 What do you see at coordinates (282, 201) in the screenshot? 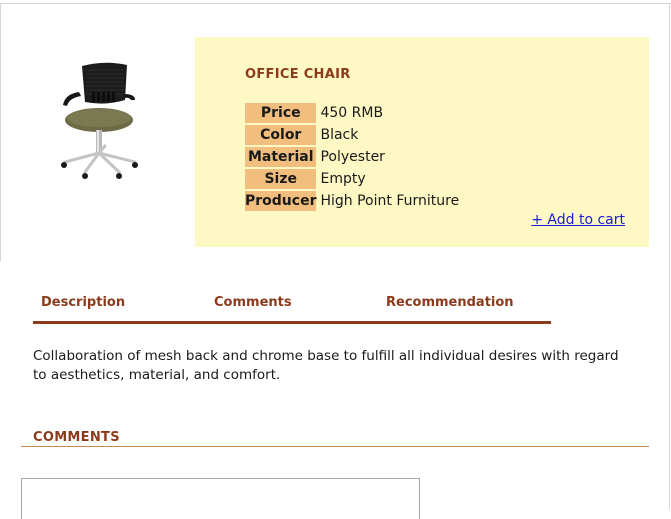
I see `attribute-label: Producer` at bounding box center [282, 201].